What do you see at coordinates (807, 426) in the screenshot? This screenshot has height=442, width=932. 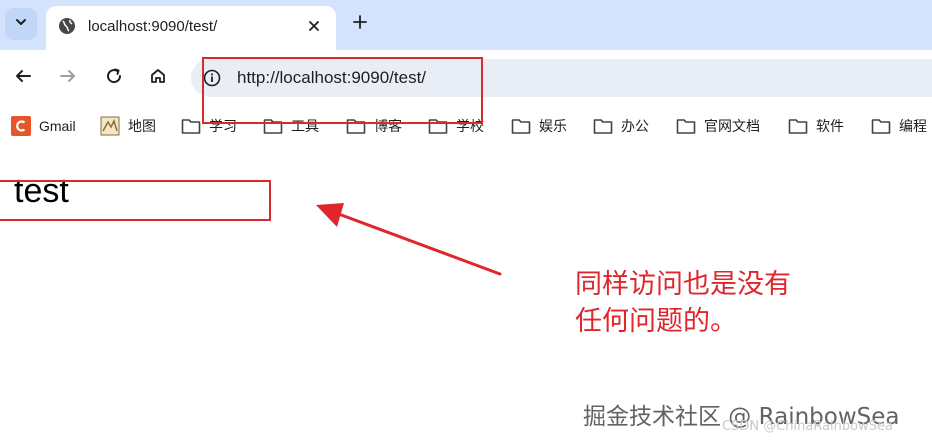 I see `watermark-sub: CSDN @ChinaRainbowSea` at bounding box center [807, 426].